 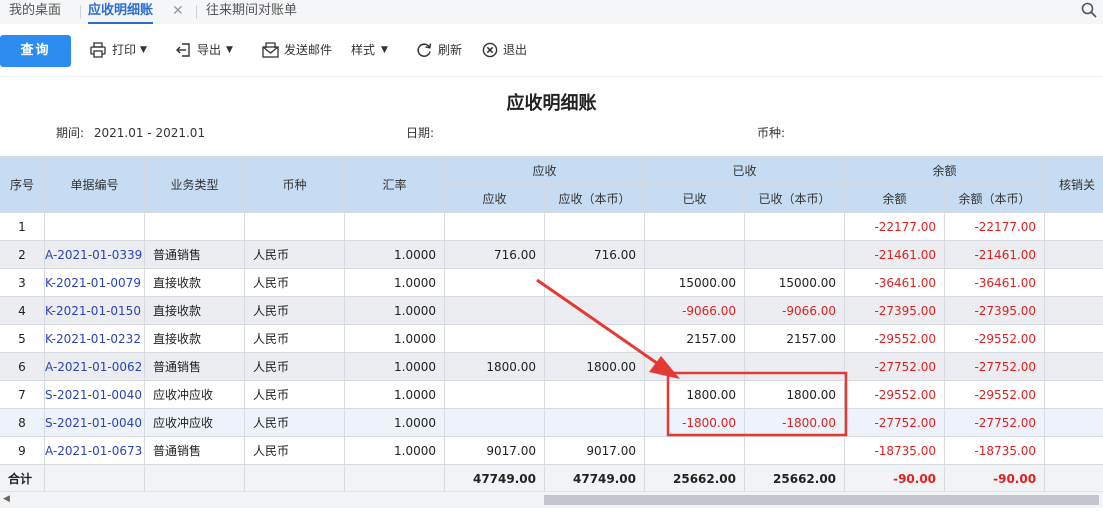 I want to click on total-label: 合计, so click(x=22, y=478).